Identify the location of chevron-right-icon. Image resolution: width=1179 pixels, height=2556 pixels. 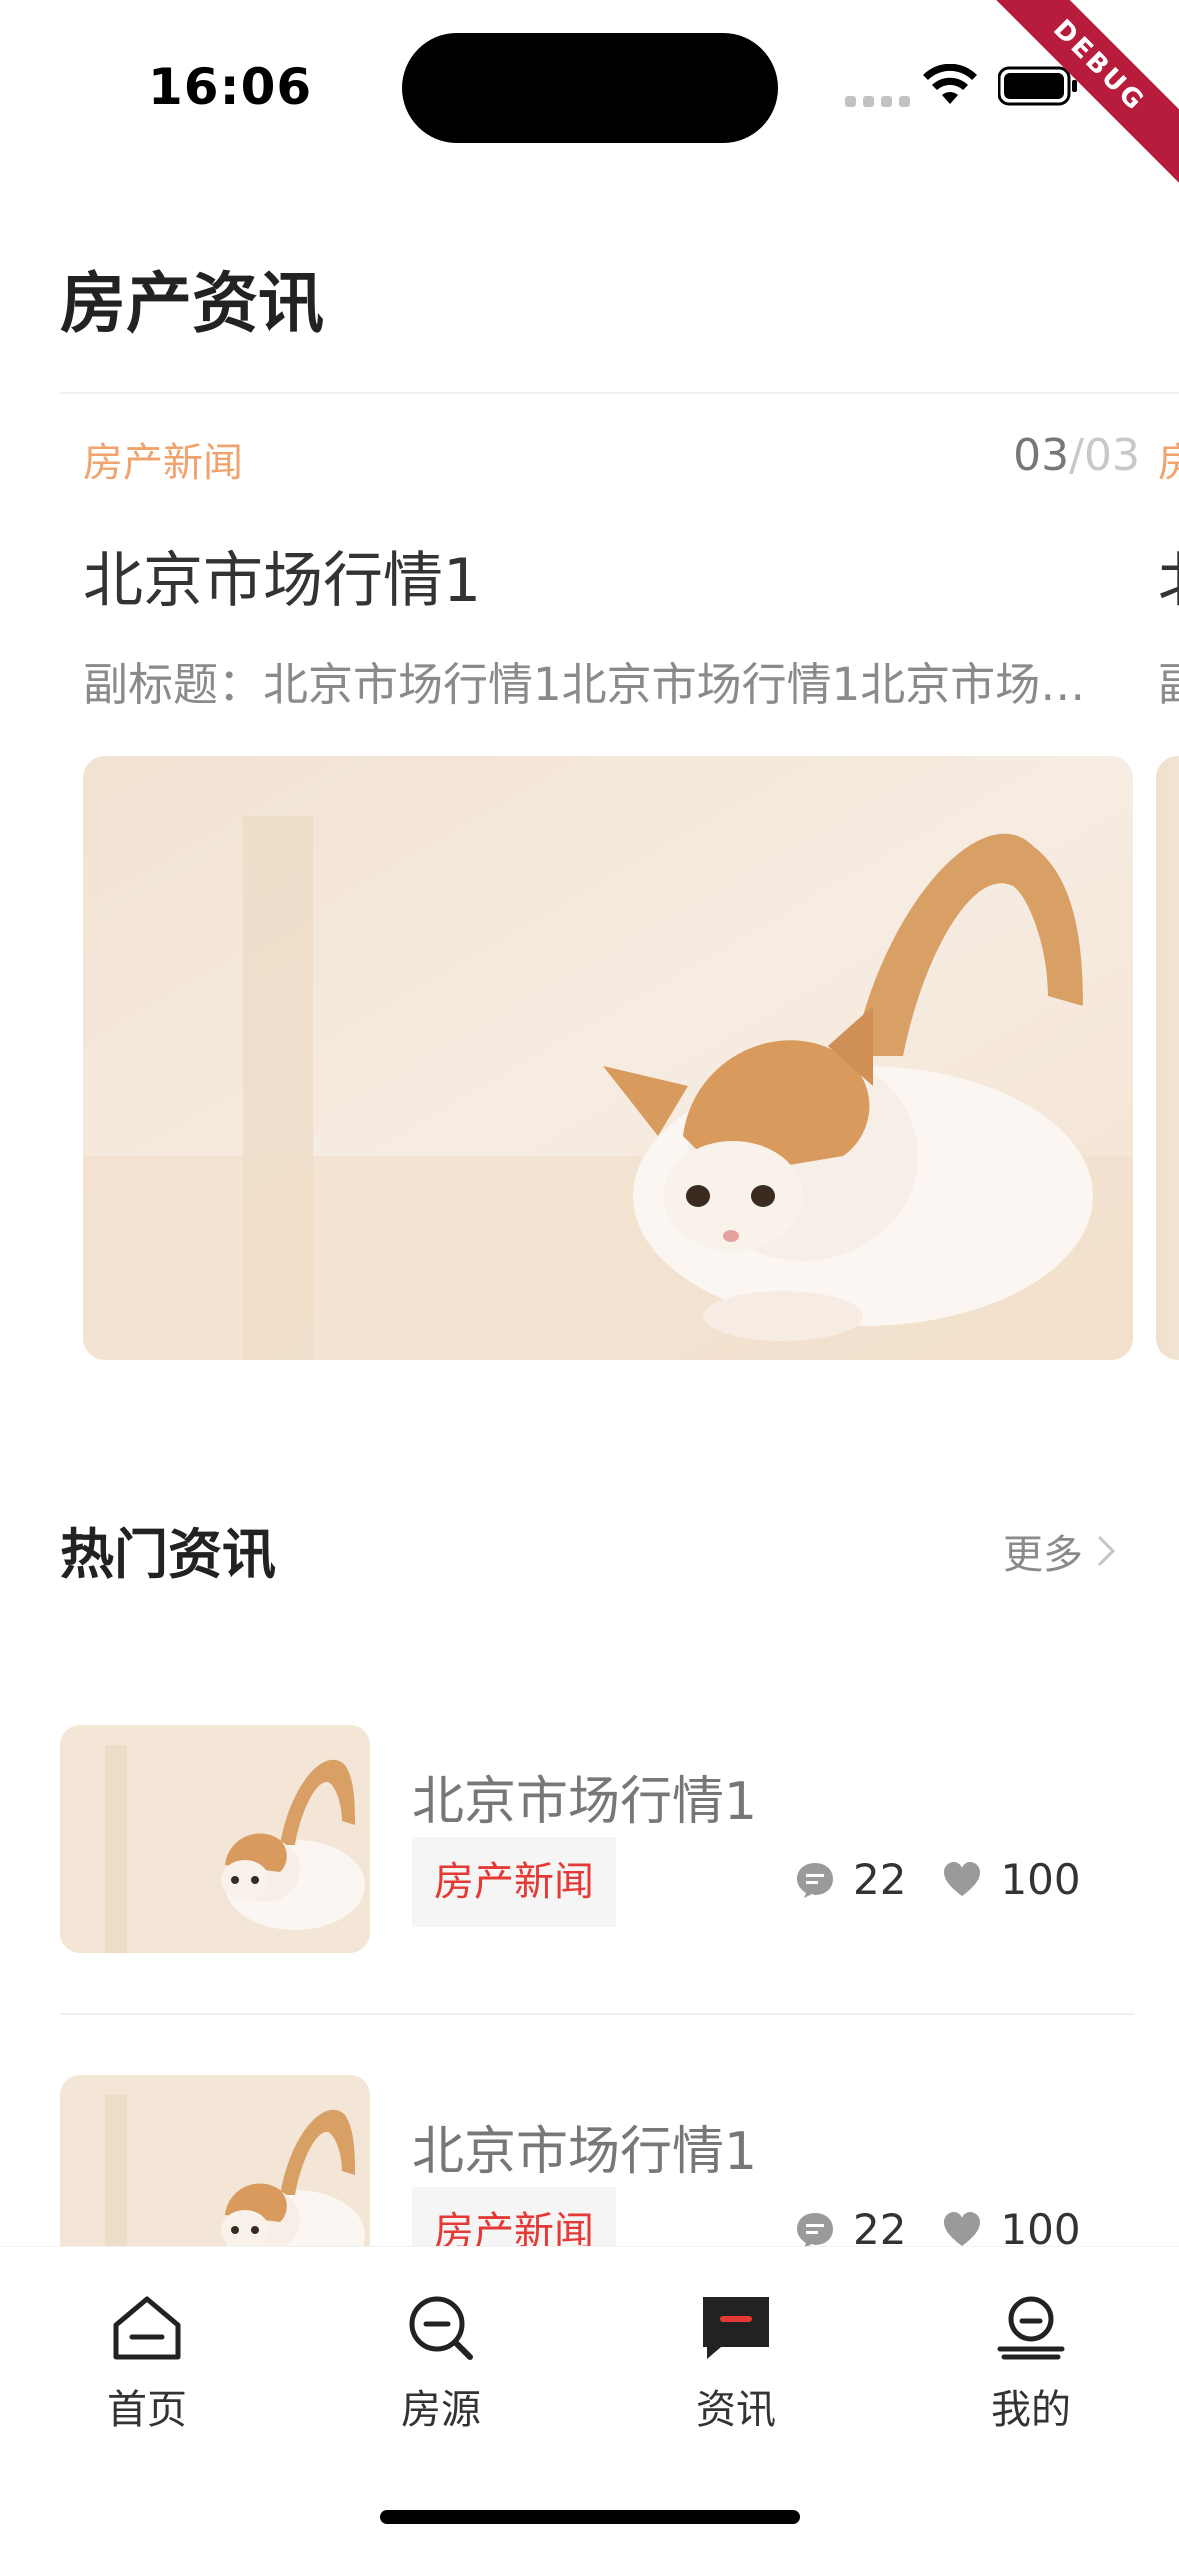
(1106, 1551).